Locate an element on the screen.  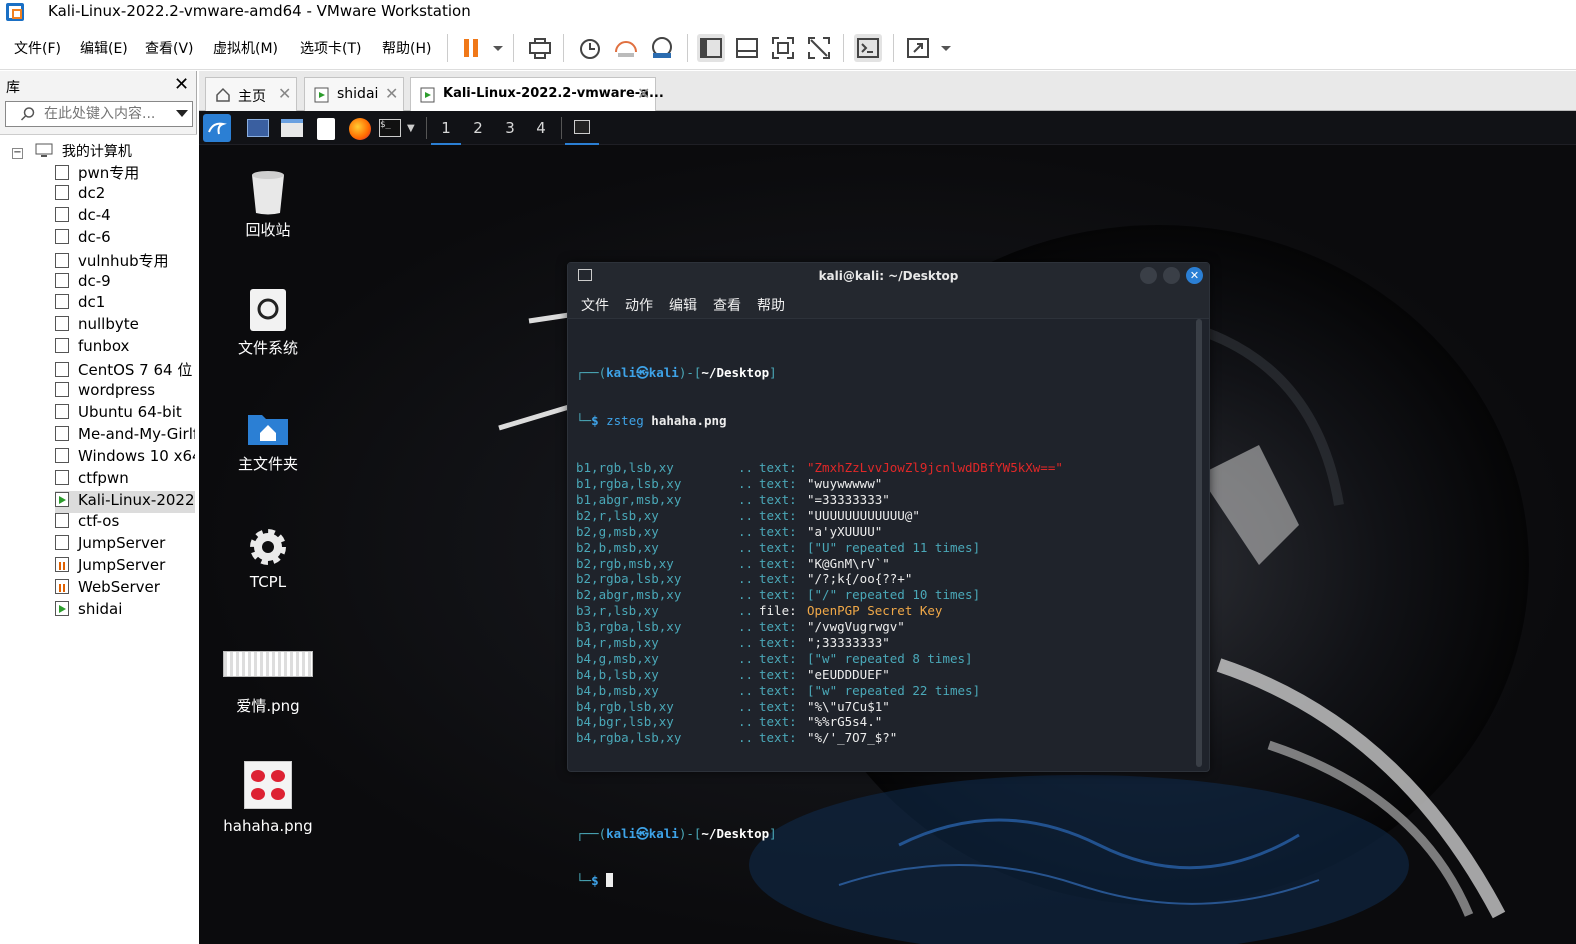
menu-edit: 编辑(E) is located at coordinates (104, 48).